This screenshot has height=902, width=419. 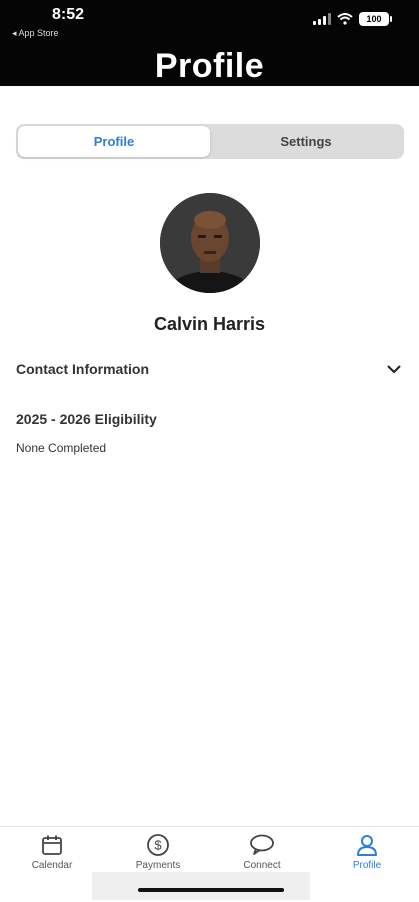 What do you see at coordinates (68, 14) in the screenshot?
I see `status-time: 8:52` at bounding box center [68, 14].